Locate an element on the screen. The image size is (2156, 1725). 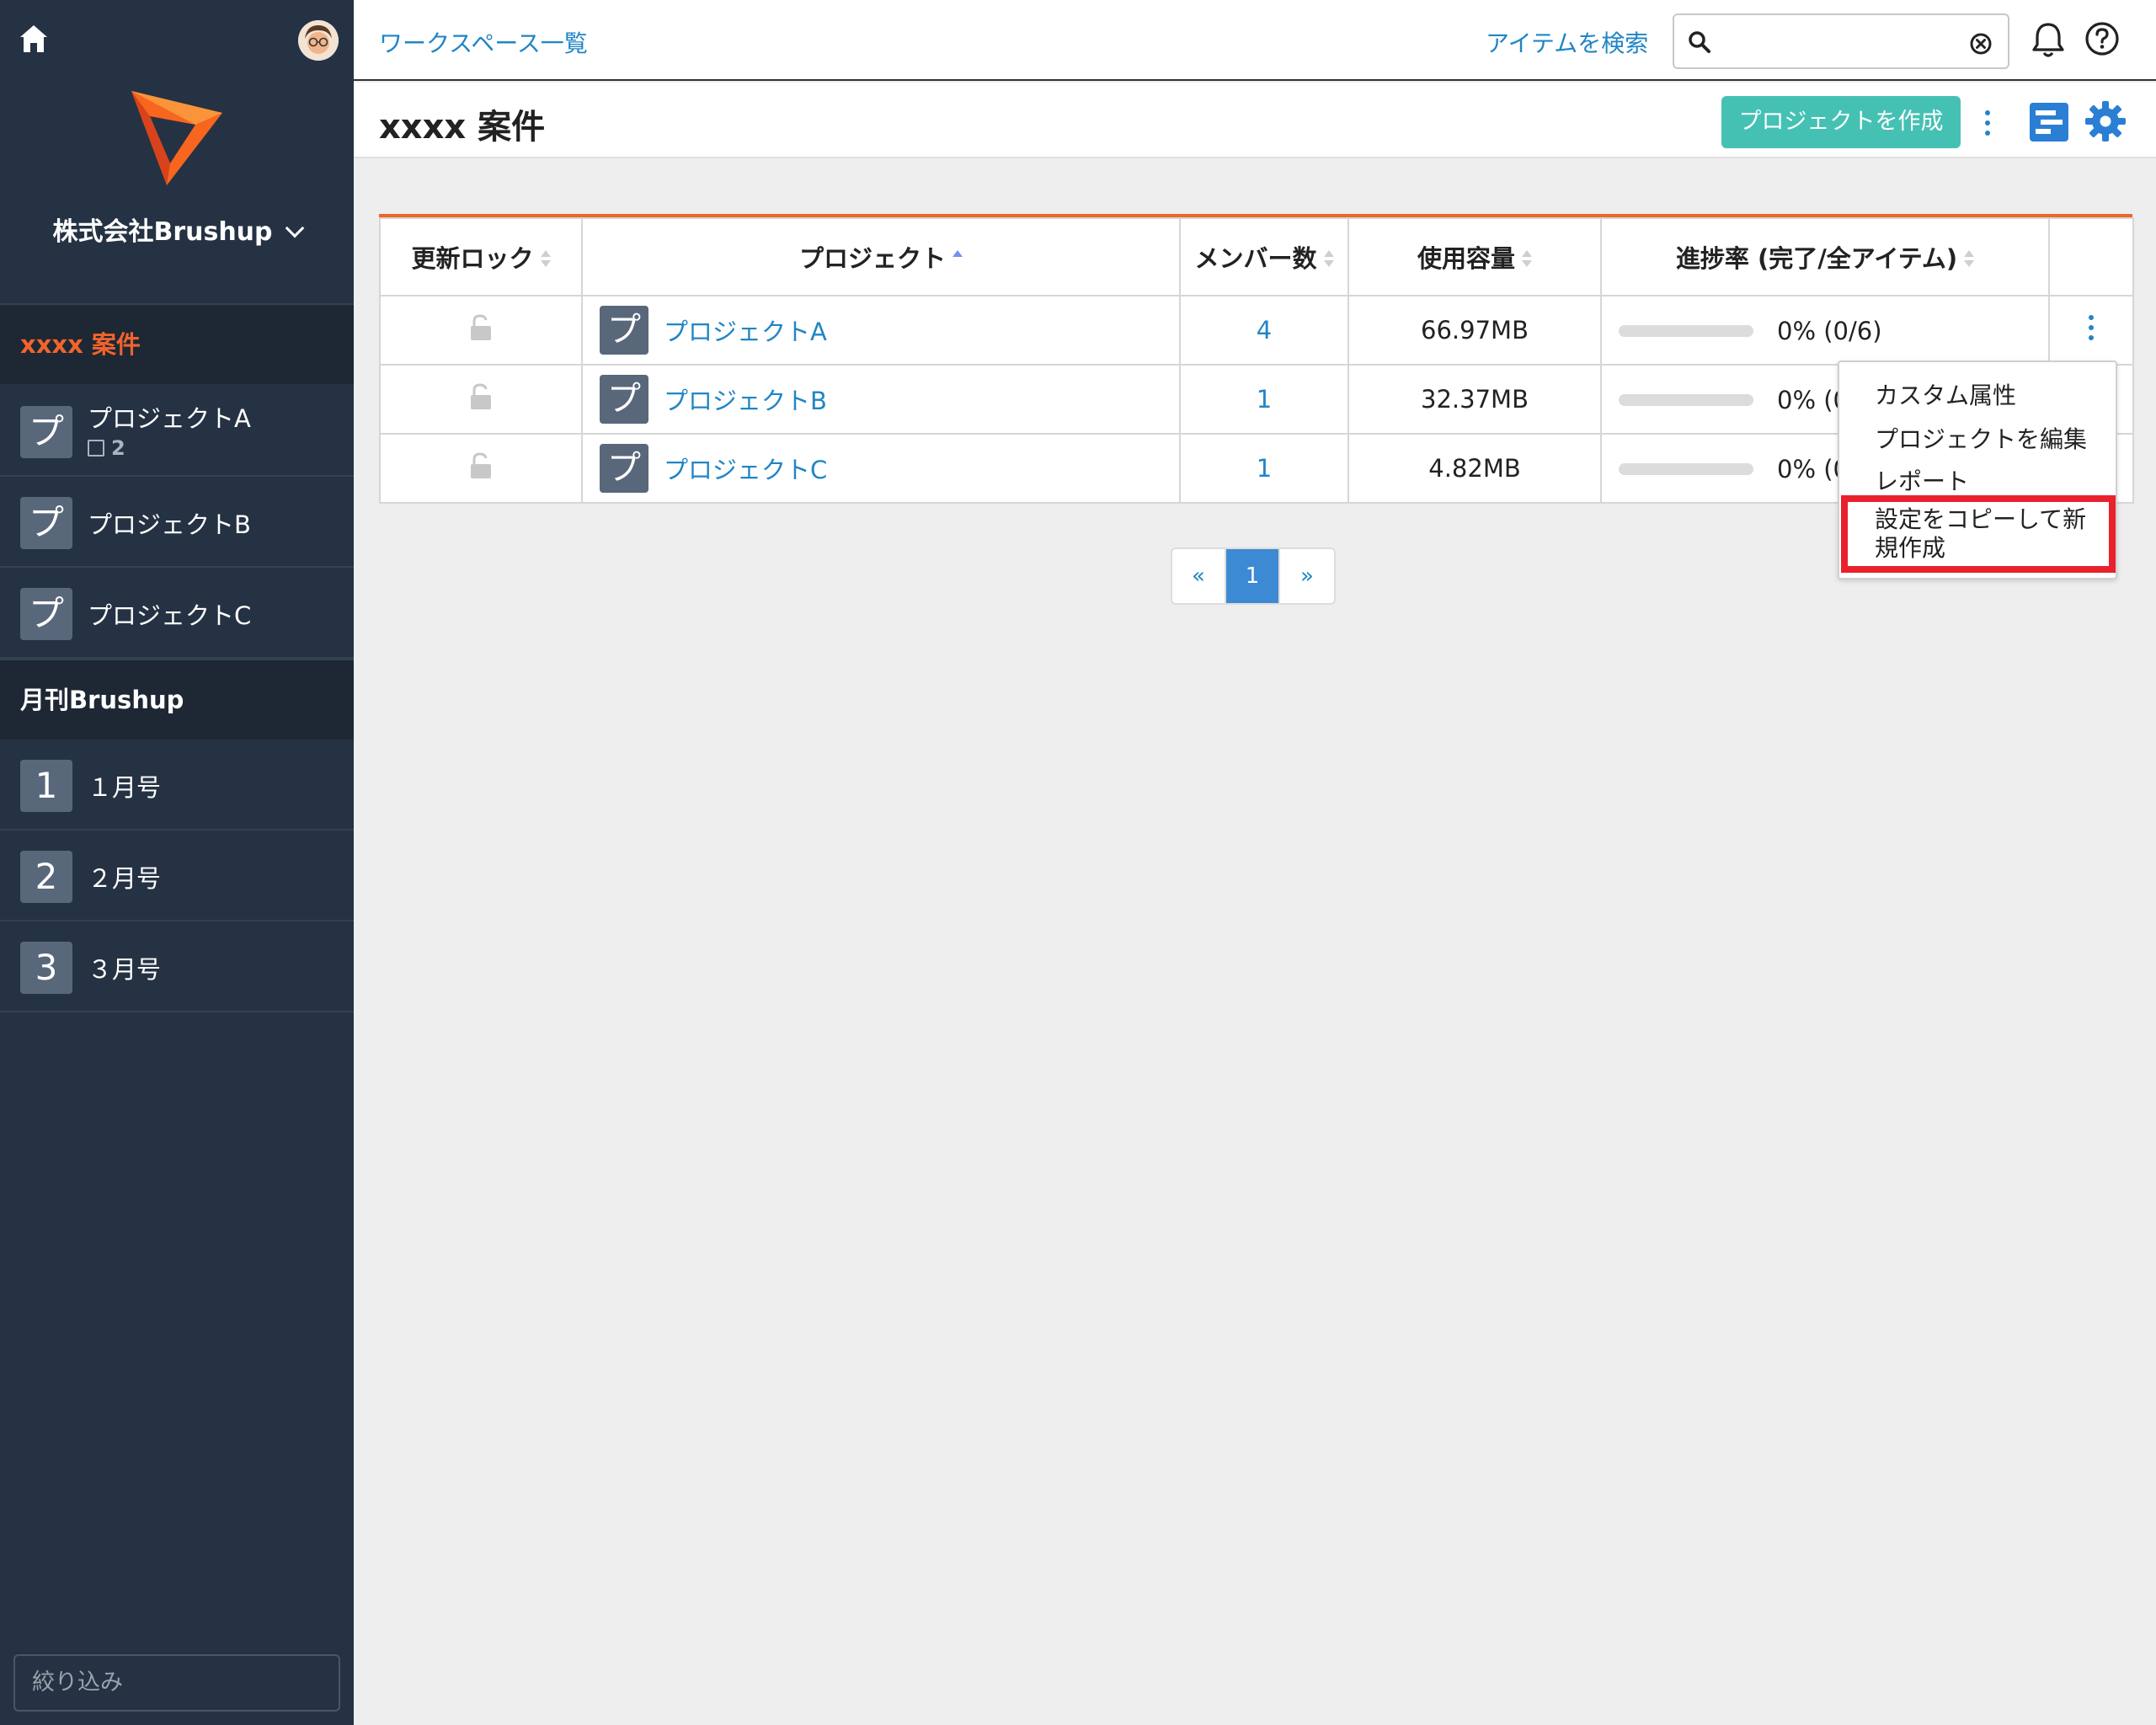
project-cell: ププロジェクトC is located at coordinates (881, 468).